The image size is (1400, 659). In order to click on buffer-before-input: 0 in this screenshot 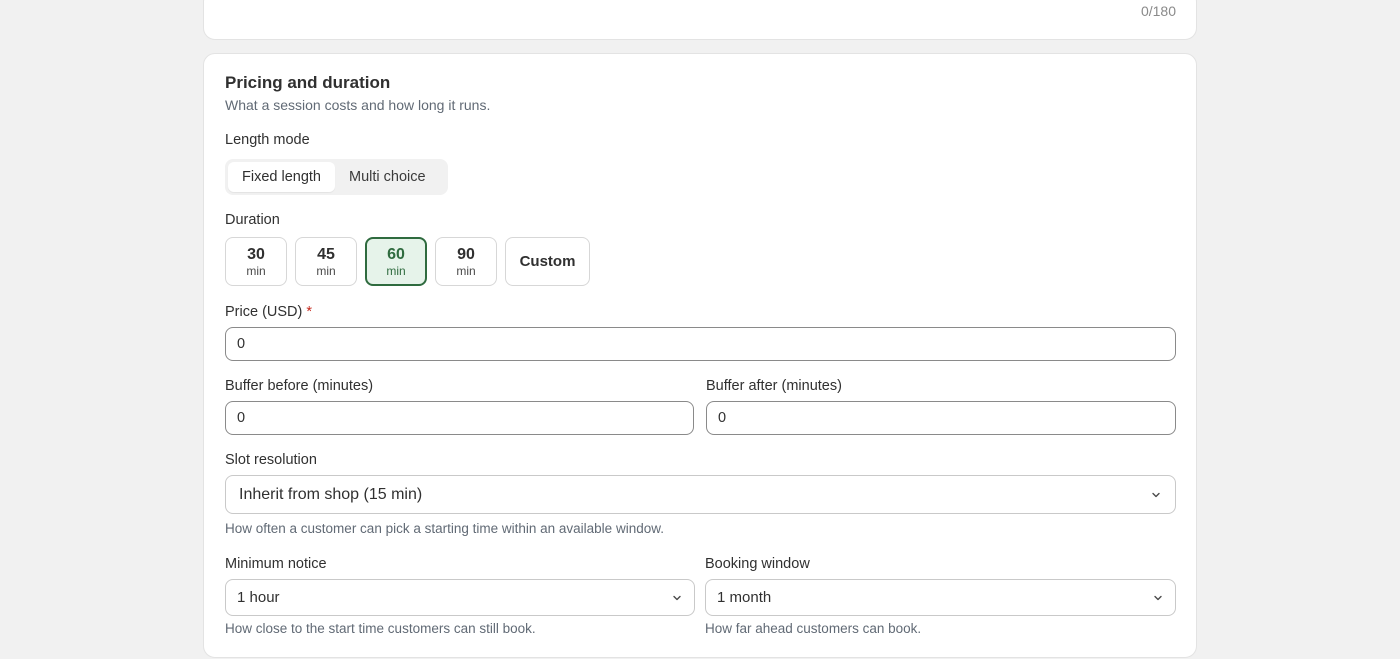, I will do `click(459, 418)`.